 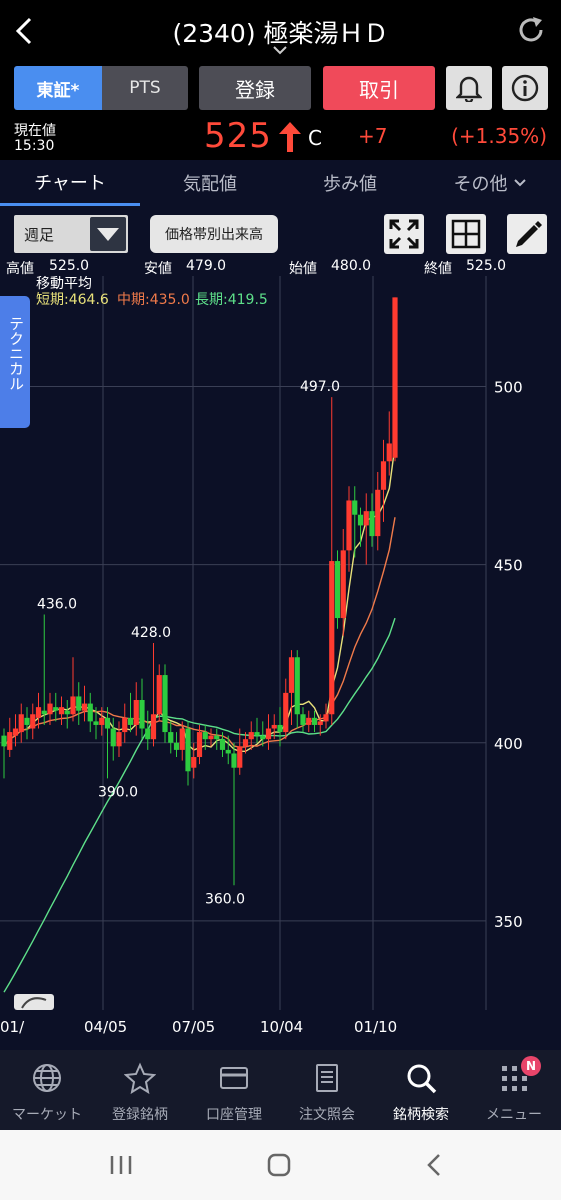 I want to click on nav-label: 注文照会, so click(x=327, y=1115).